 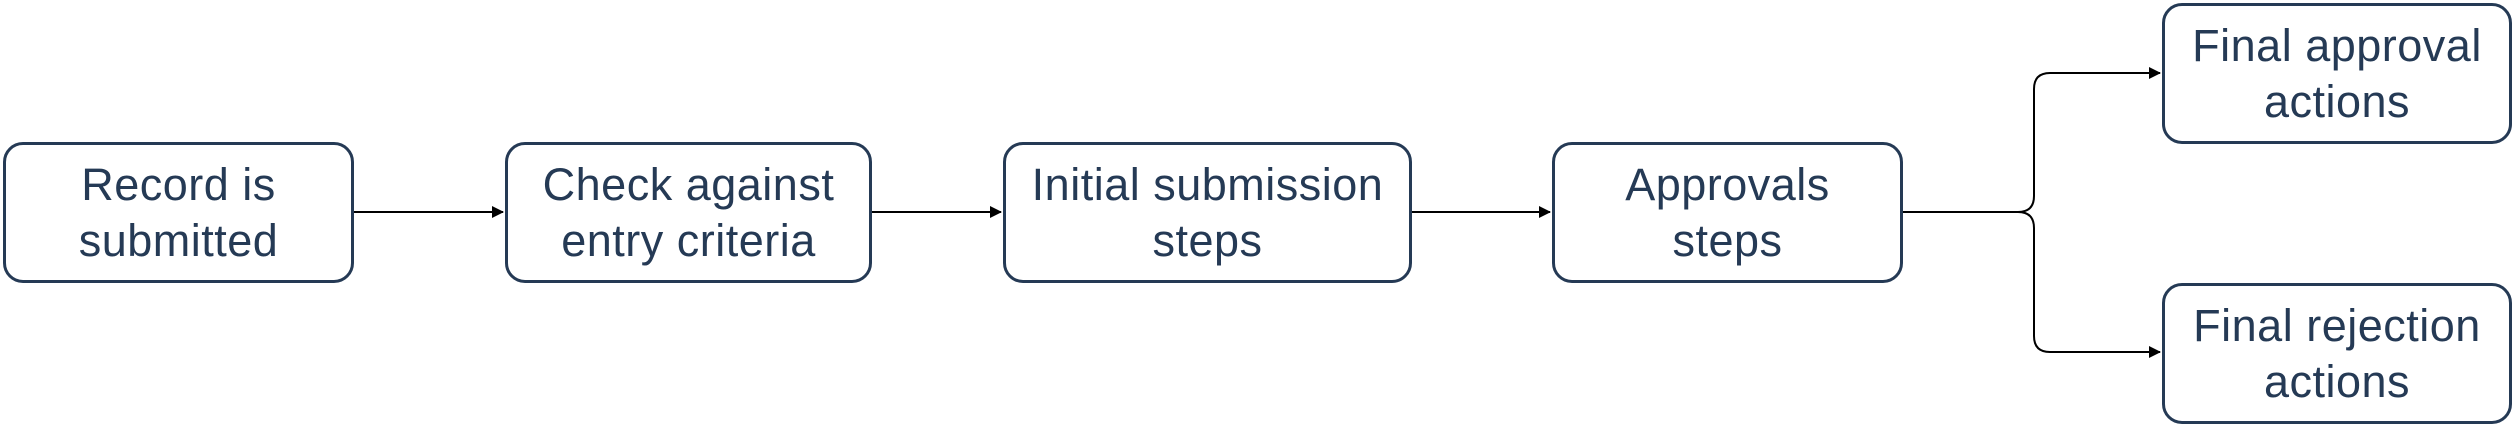 I want to click on node-initial-submission-steps: Initial submission steps, so click(x=1207, y=212).